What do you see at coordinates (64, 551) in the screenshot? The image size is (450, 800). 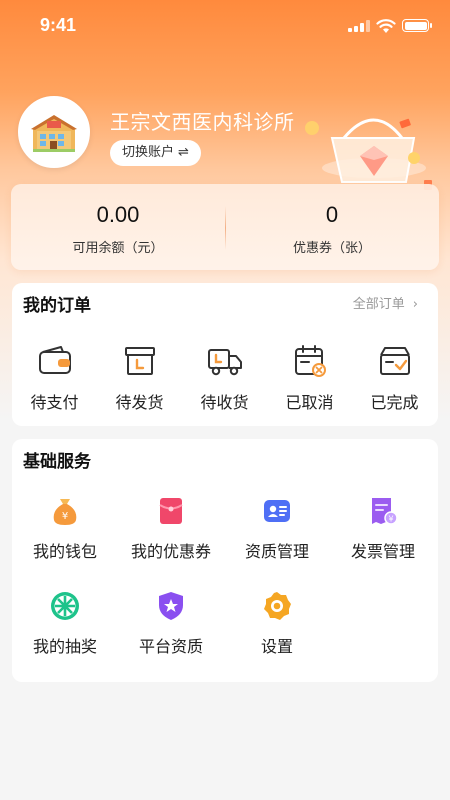 I see `service-my-wallet-label: 我的钱包` at bounding box center [64, 551].